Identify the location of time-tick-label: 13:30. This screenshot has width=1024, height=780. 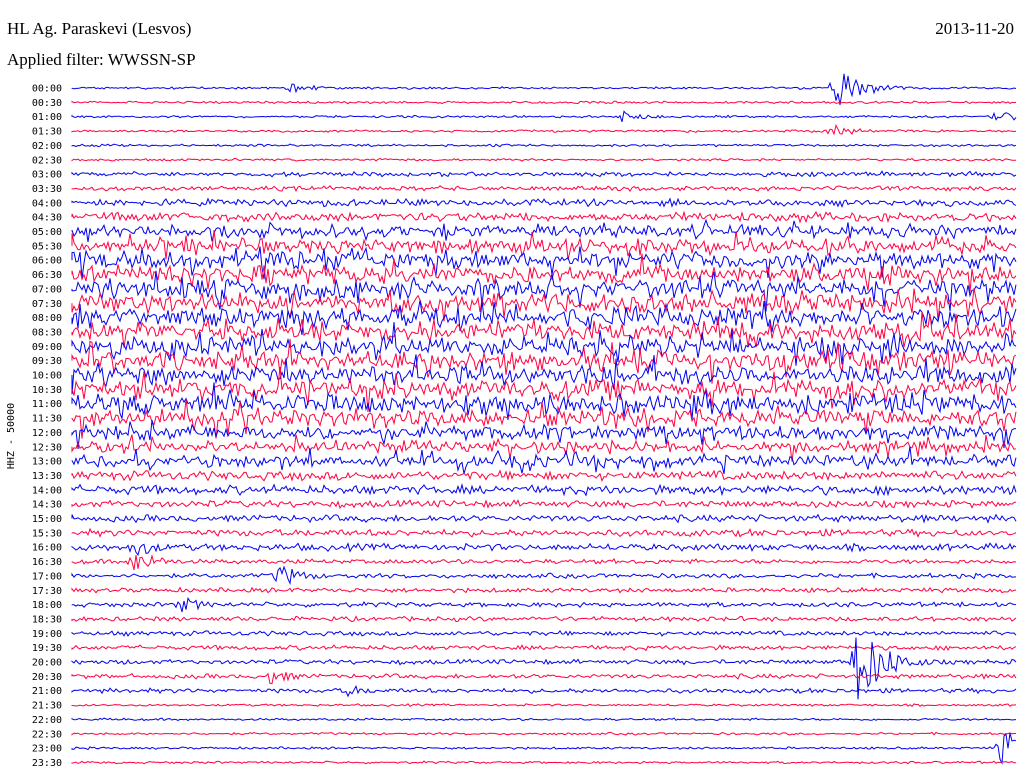
(47, 476).